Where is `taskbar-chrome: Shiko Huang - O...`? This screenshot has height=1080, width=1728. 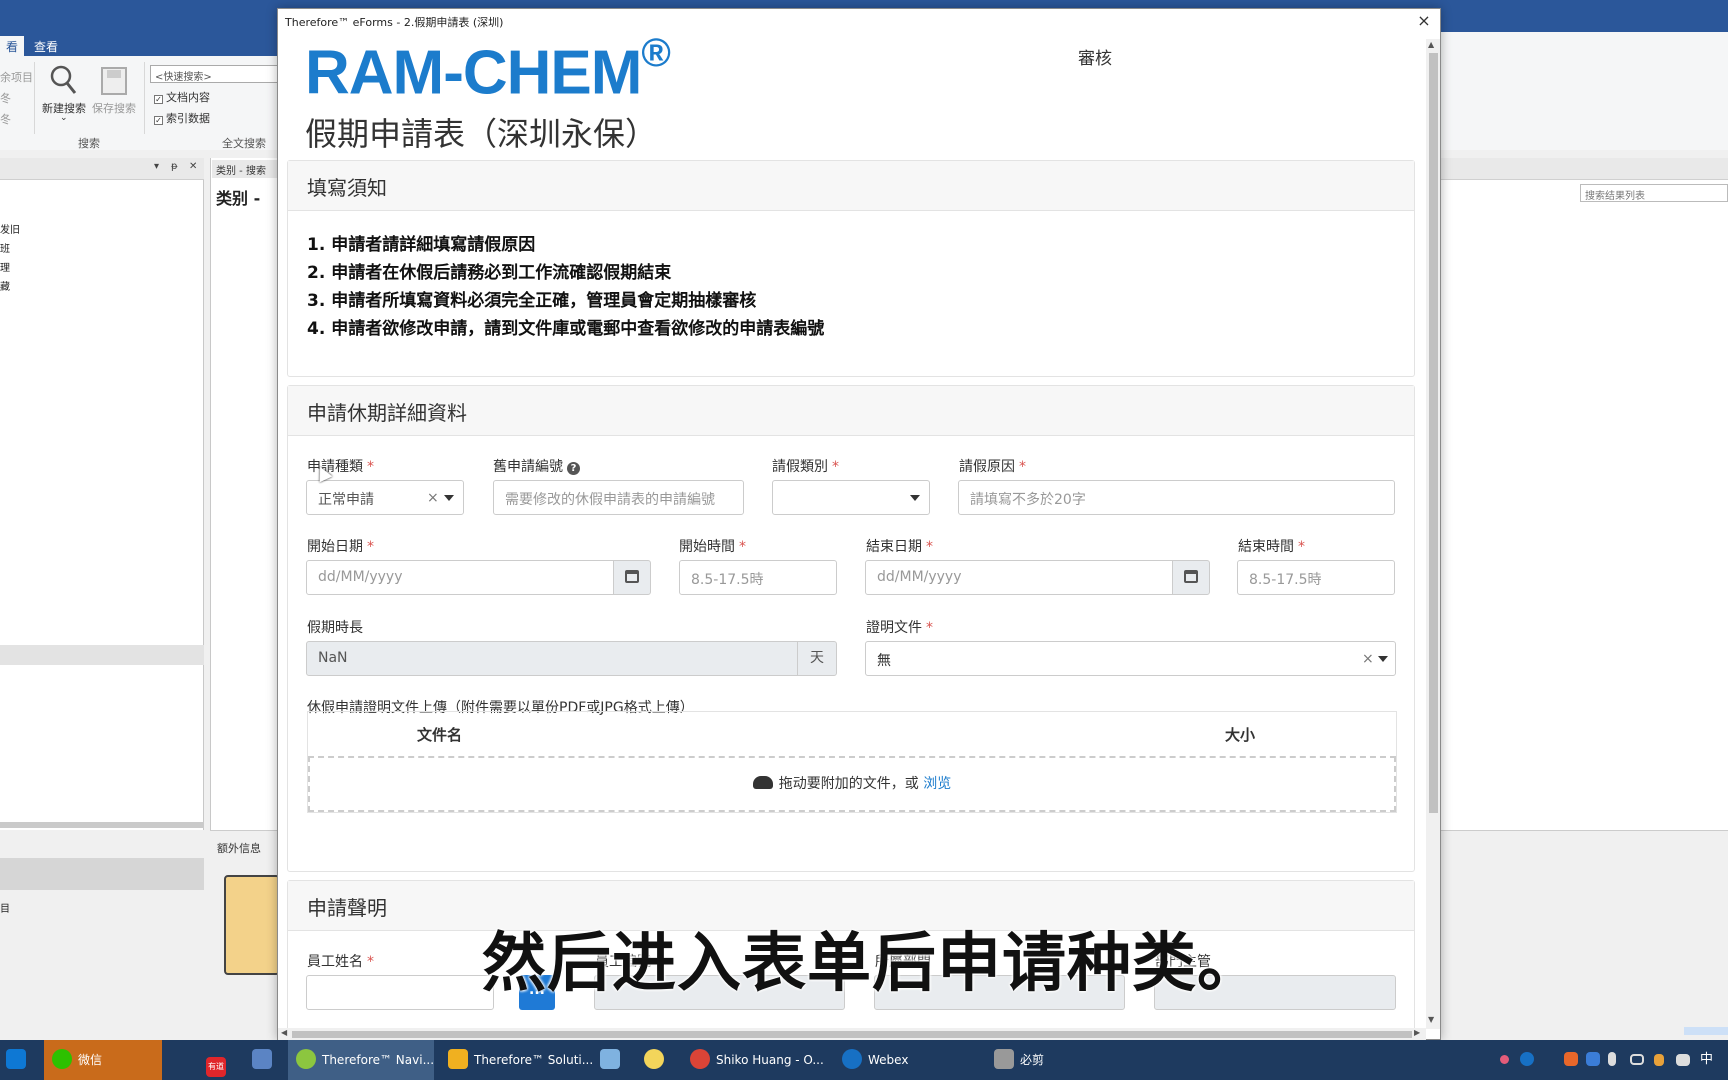
taskbar-chrome: Shiko Huang - O... is located at coordinates (759, 1060).